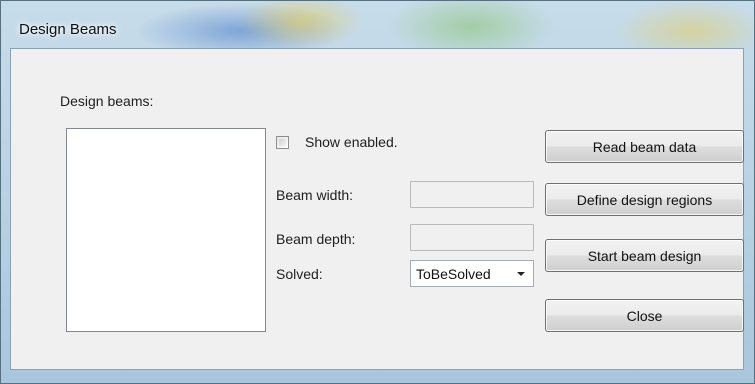 This screenshot has width=755, height=384. Describe the element at coordinates (644, 199) in the screenshot. I see `define-design-regions-button: Define design regions` at that location.